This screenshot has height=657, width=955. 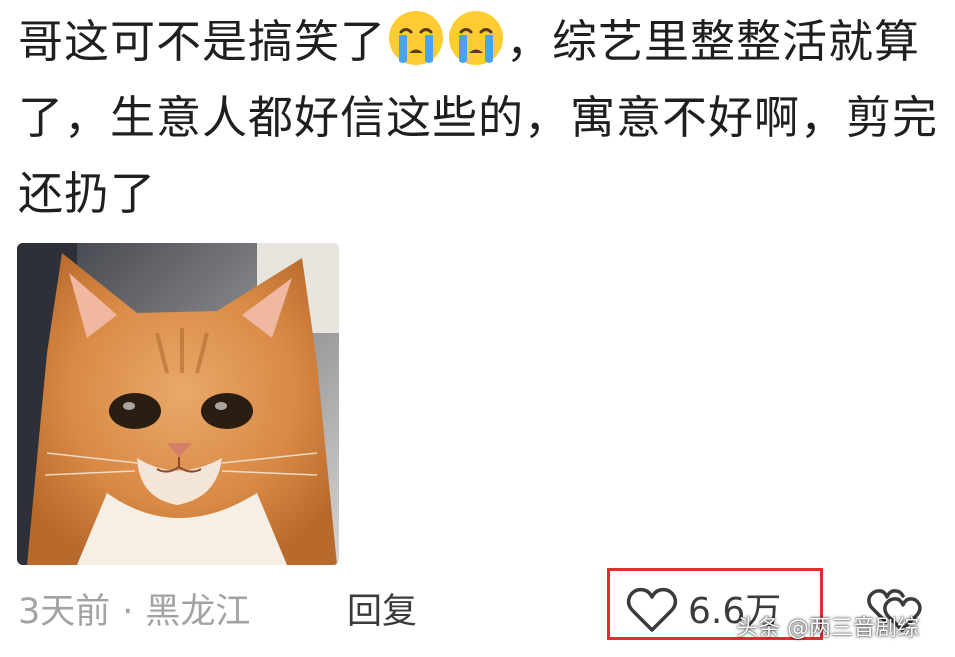 I want to click on heart-outline-icon, so click(x=652, y=612).